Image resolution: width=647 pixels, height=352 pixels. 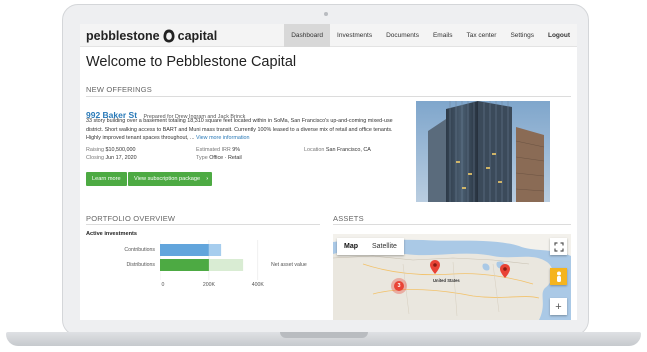 I want to click on active-investments-label: Active investments, so click(x=111, y=234).